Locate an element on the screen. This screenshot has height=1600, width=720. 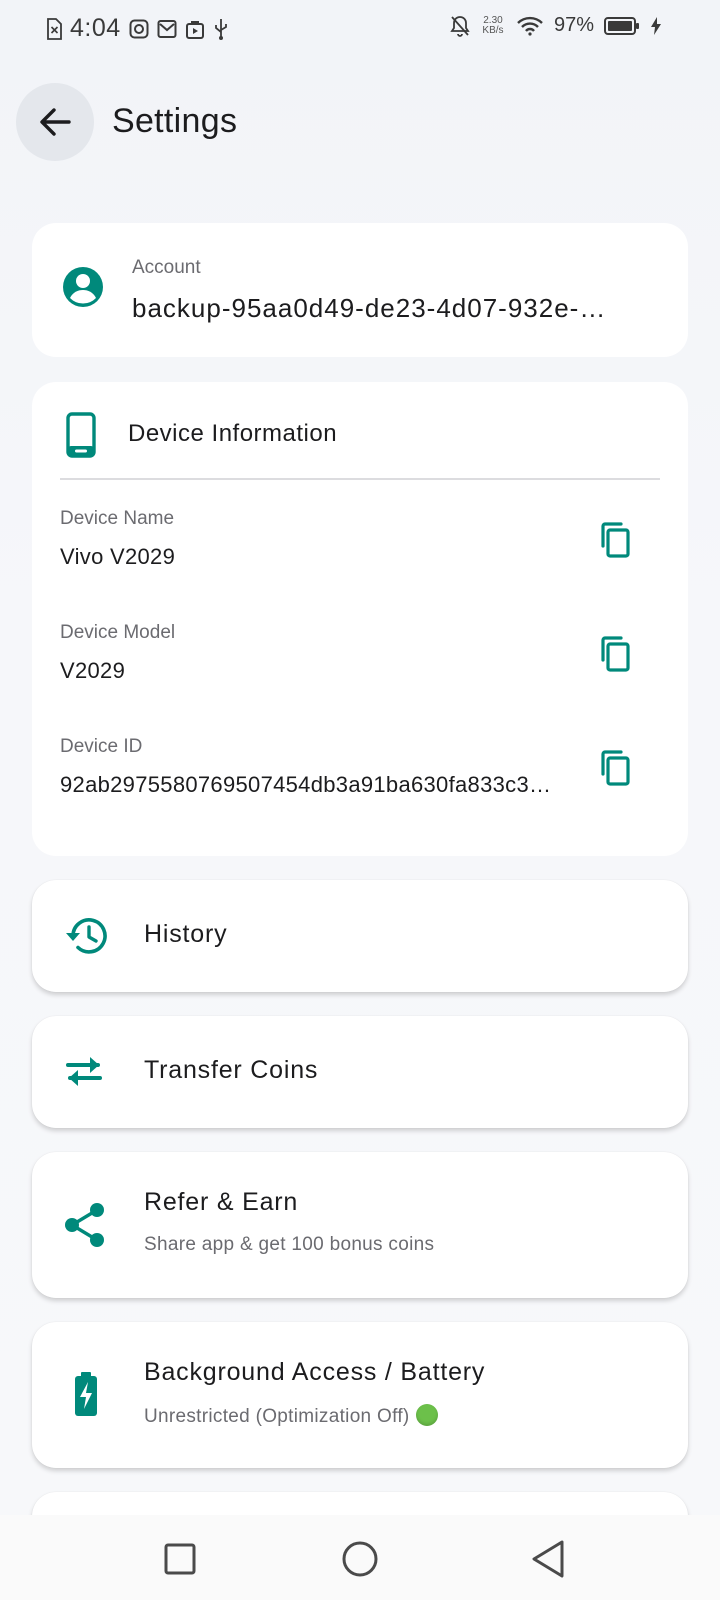
device-name-value: Vivo V2029 is located at coordinates (118, 556).